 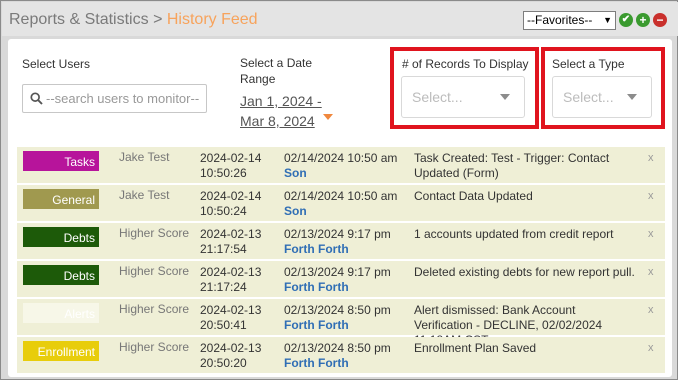 I want to click on type-badge: General, so click(x=61, y=199).